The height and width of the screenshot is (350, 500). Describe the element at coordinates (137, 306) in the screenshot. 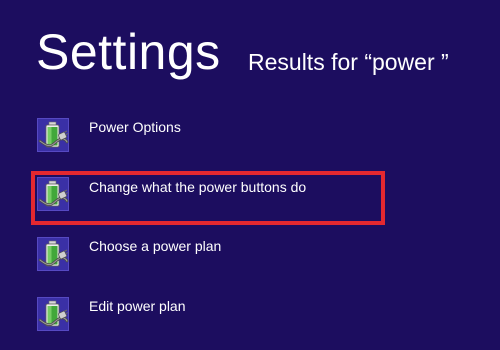

I see `result-label: Edit power plan` at that location.